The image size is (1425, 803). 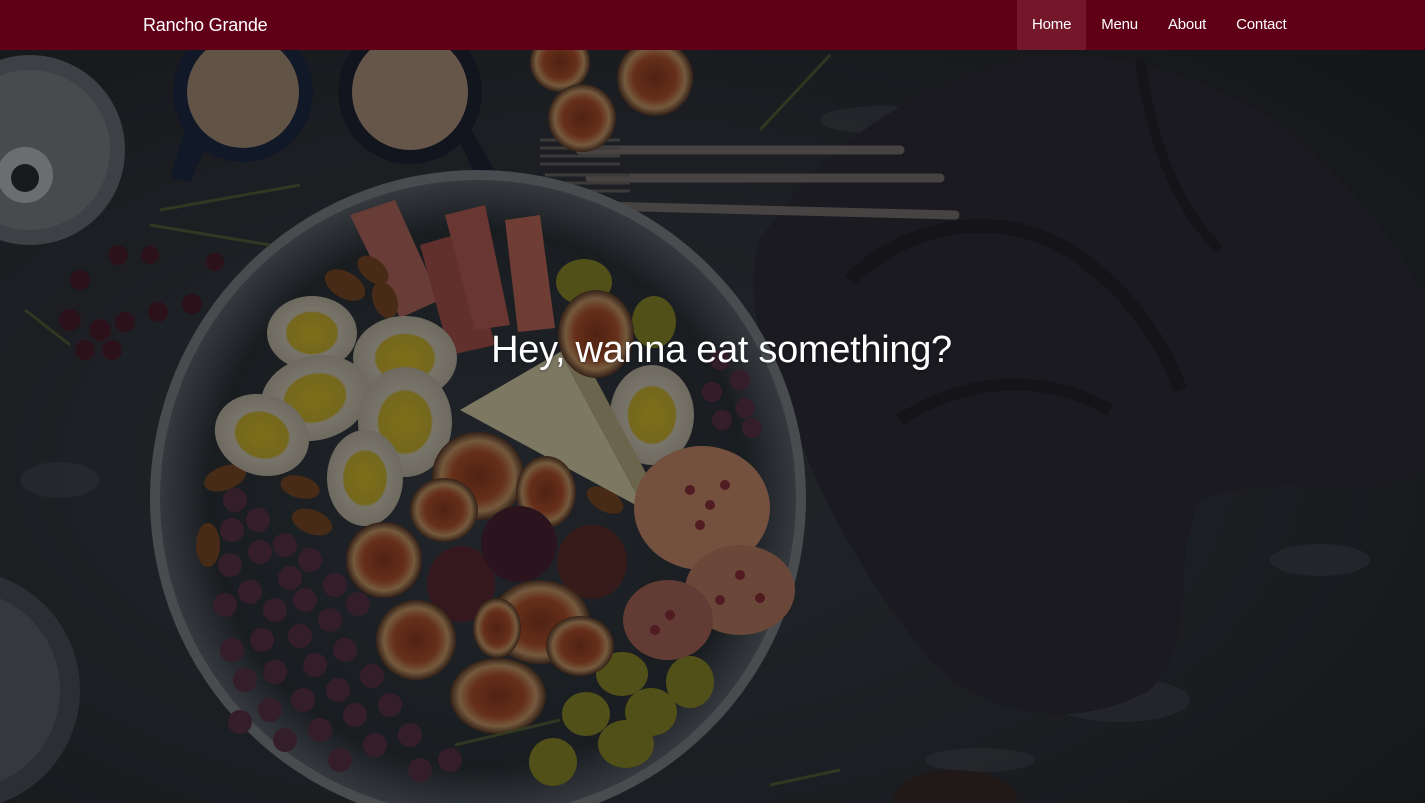 What do you see at coordinates (1119, 25) in the screenshot?
I see `nav-item-menu: Menu` at bounding box center [1119, 25].